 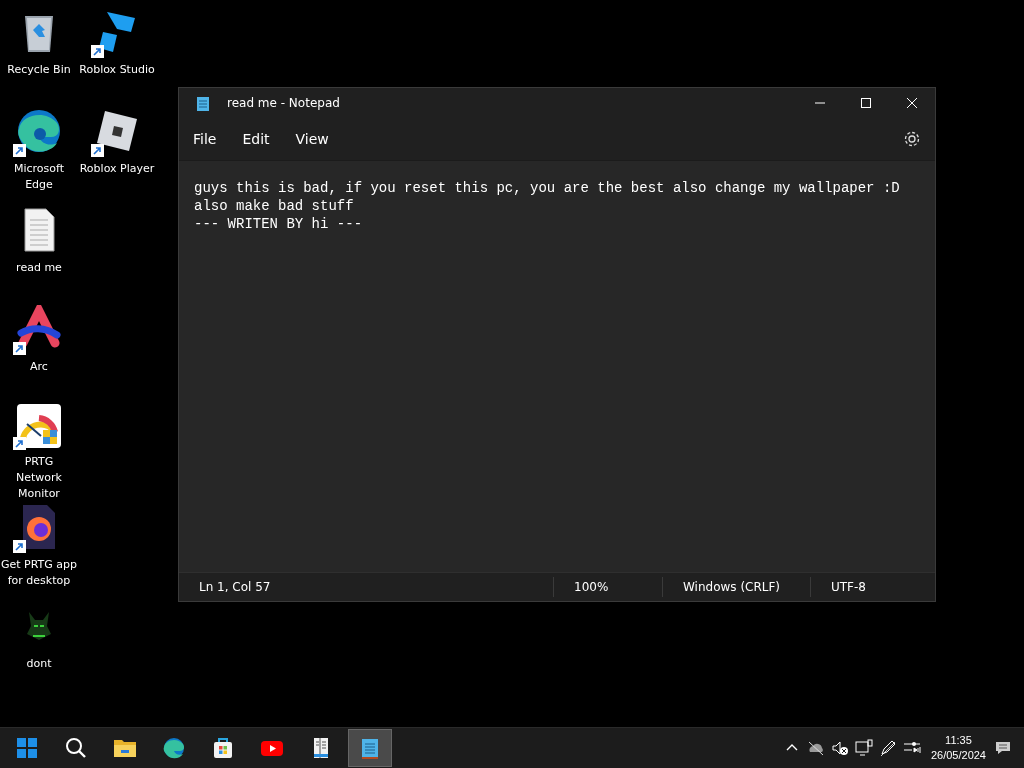 I want to click on icon-label: PRTG Network Monitor, so click(x=39, y=478).